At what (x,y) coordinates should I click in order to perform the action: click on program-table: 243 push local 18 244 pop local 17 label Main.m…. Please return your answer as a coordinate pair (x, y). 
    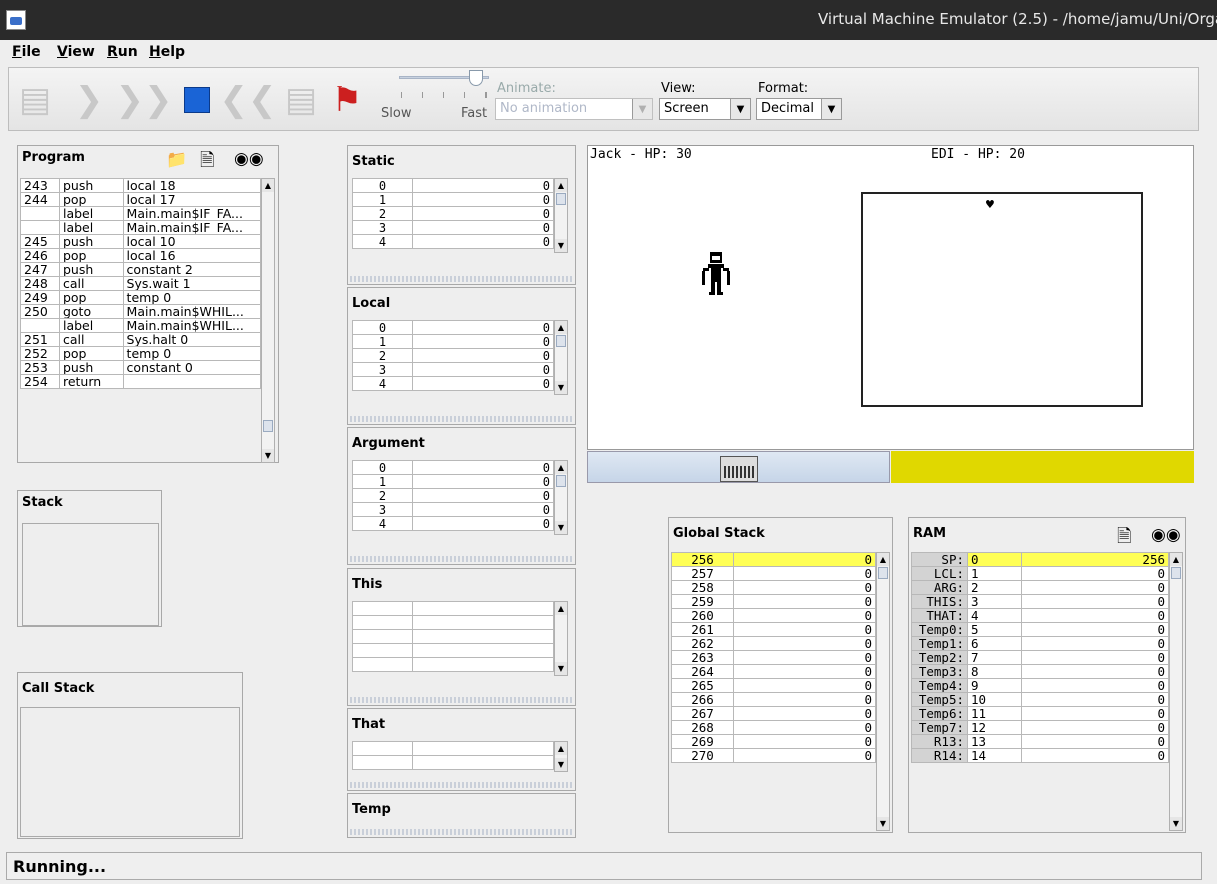
    Looking at the image, I should click on (141, 283).